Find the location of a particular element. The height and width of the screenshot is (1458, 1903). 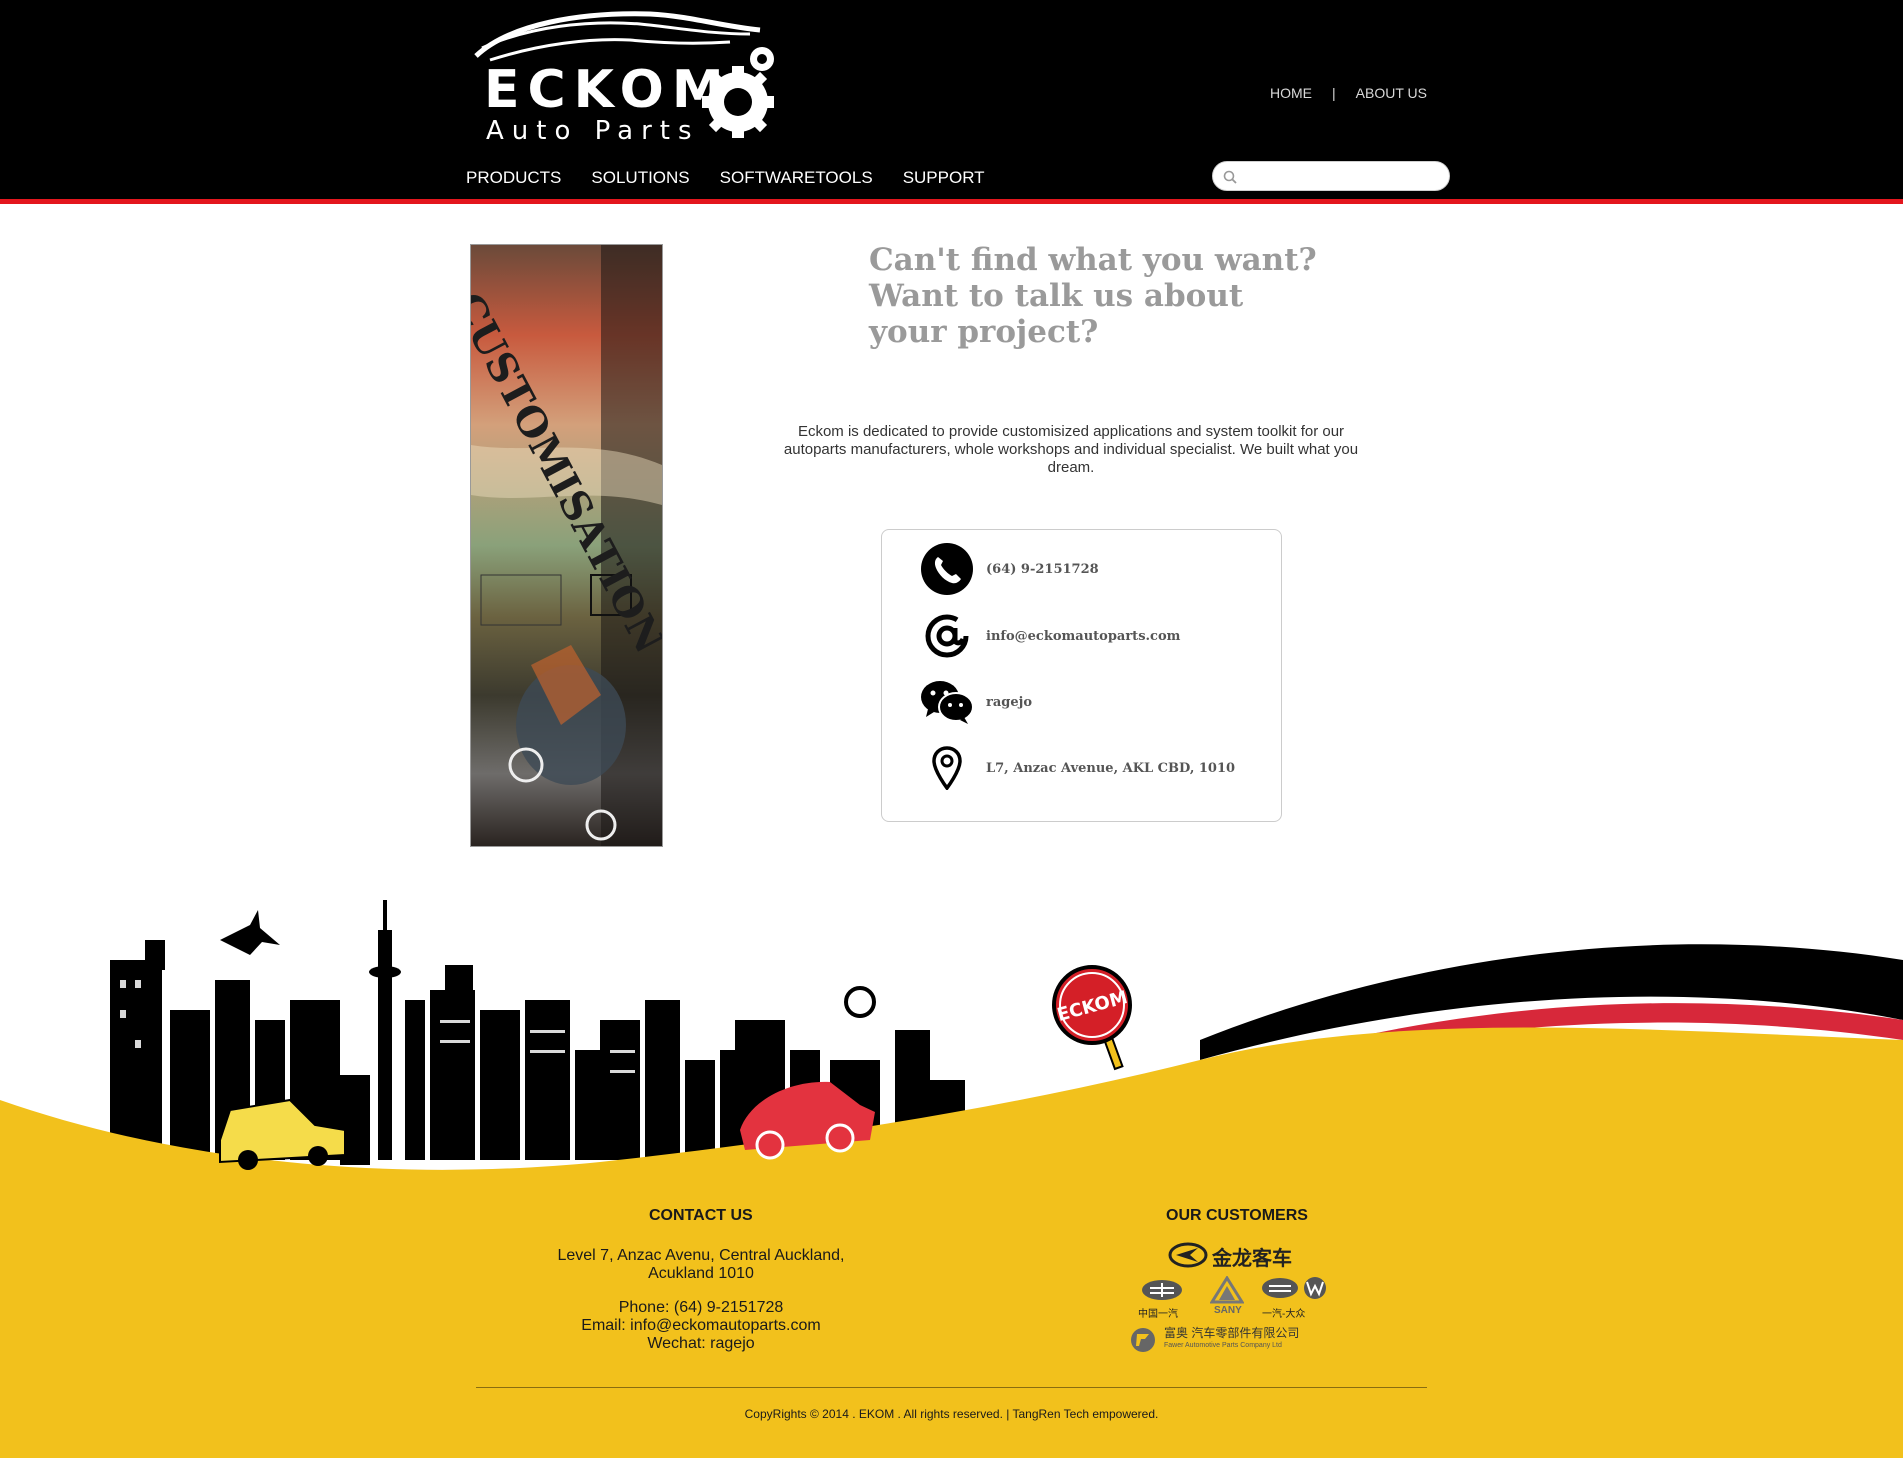

header-accent-stripe is located at coordinates (951, 201).